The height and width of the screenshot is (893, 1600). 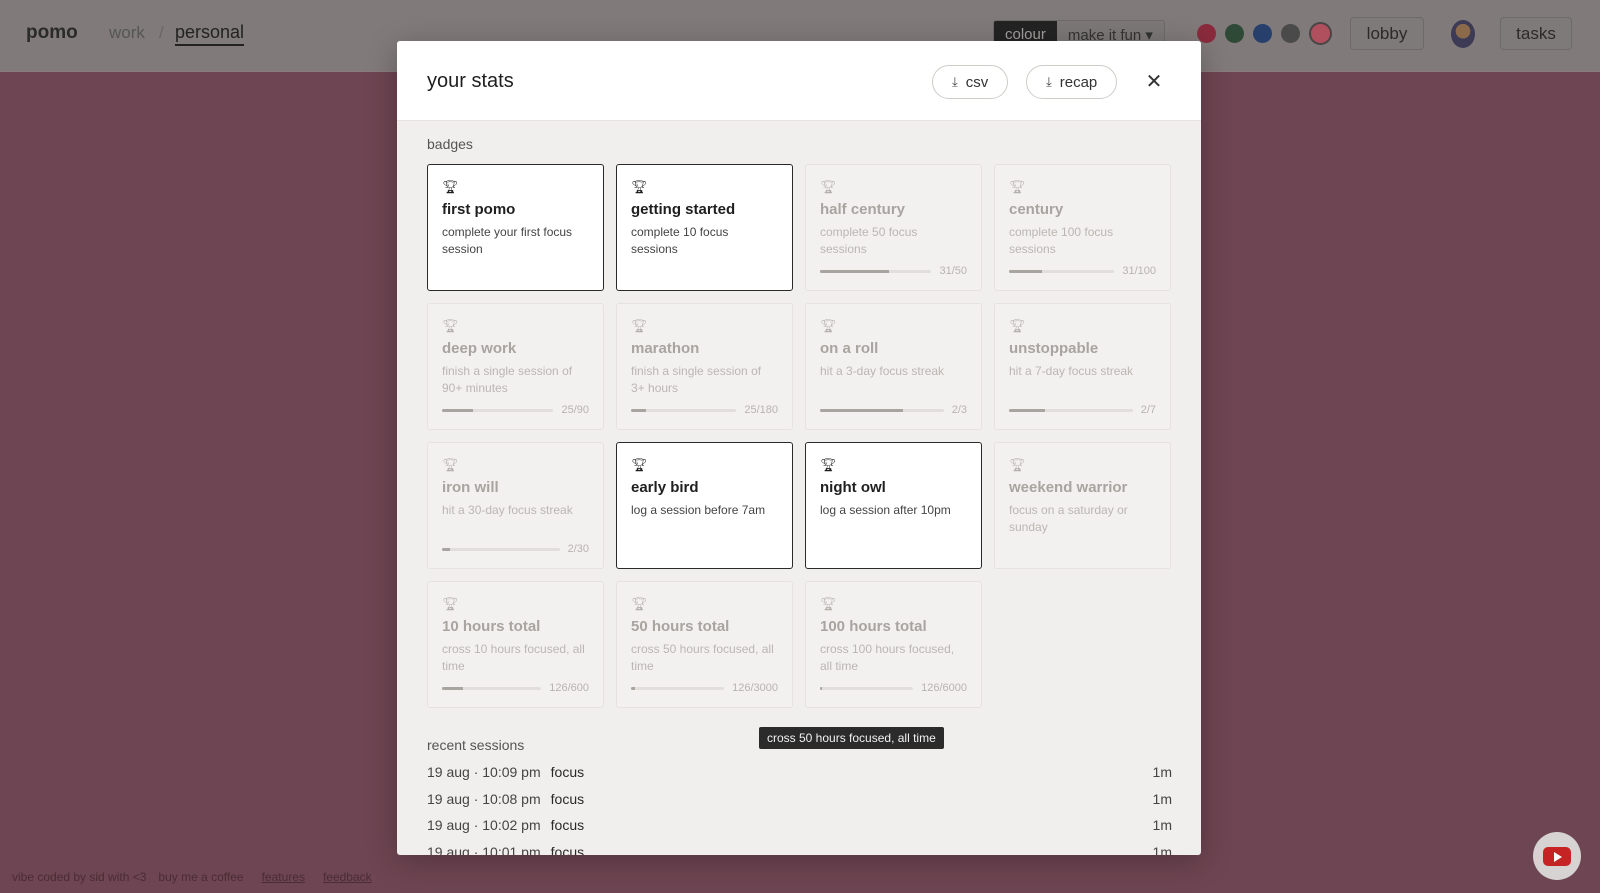 I want to click on youtube-icon, so click(x=1557, y=856).